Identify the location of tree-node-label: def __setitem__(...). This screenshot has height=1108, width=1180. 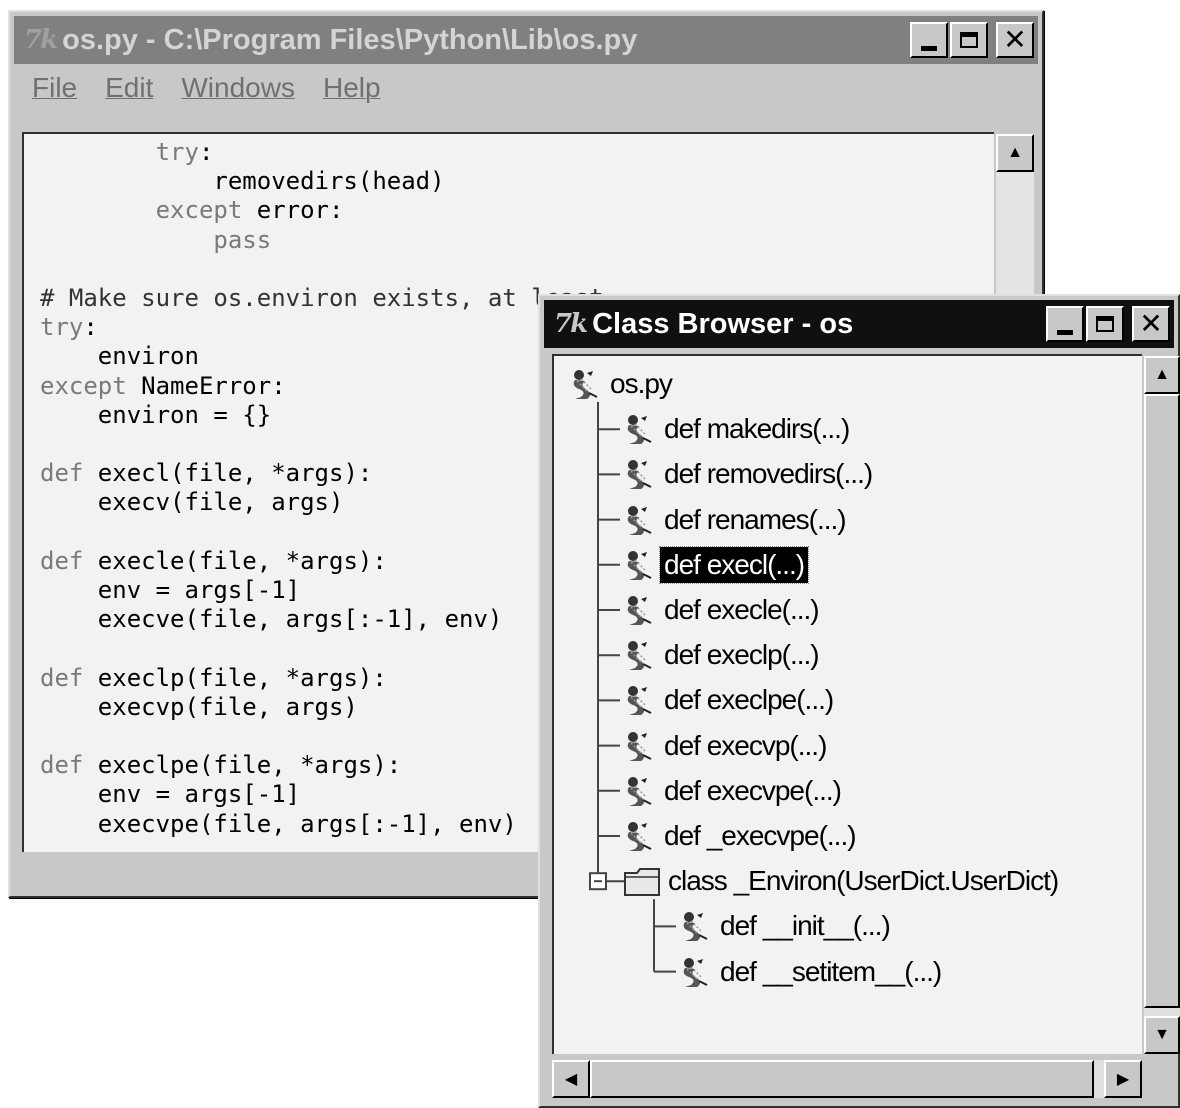
(831, 971).